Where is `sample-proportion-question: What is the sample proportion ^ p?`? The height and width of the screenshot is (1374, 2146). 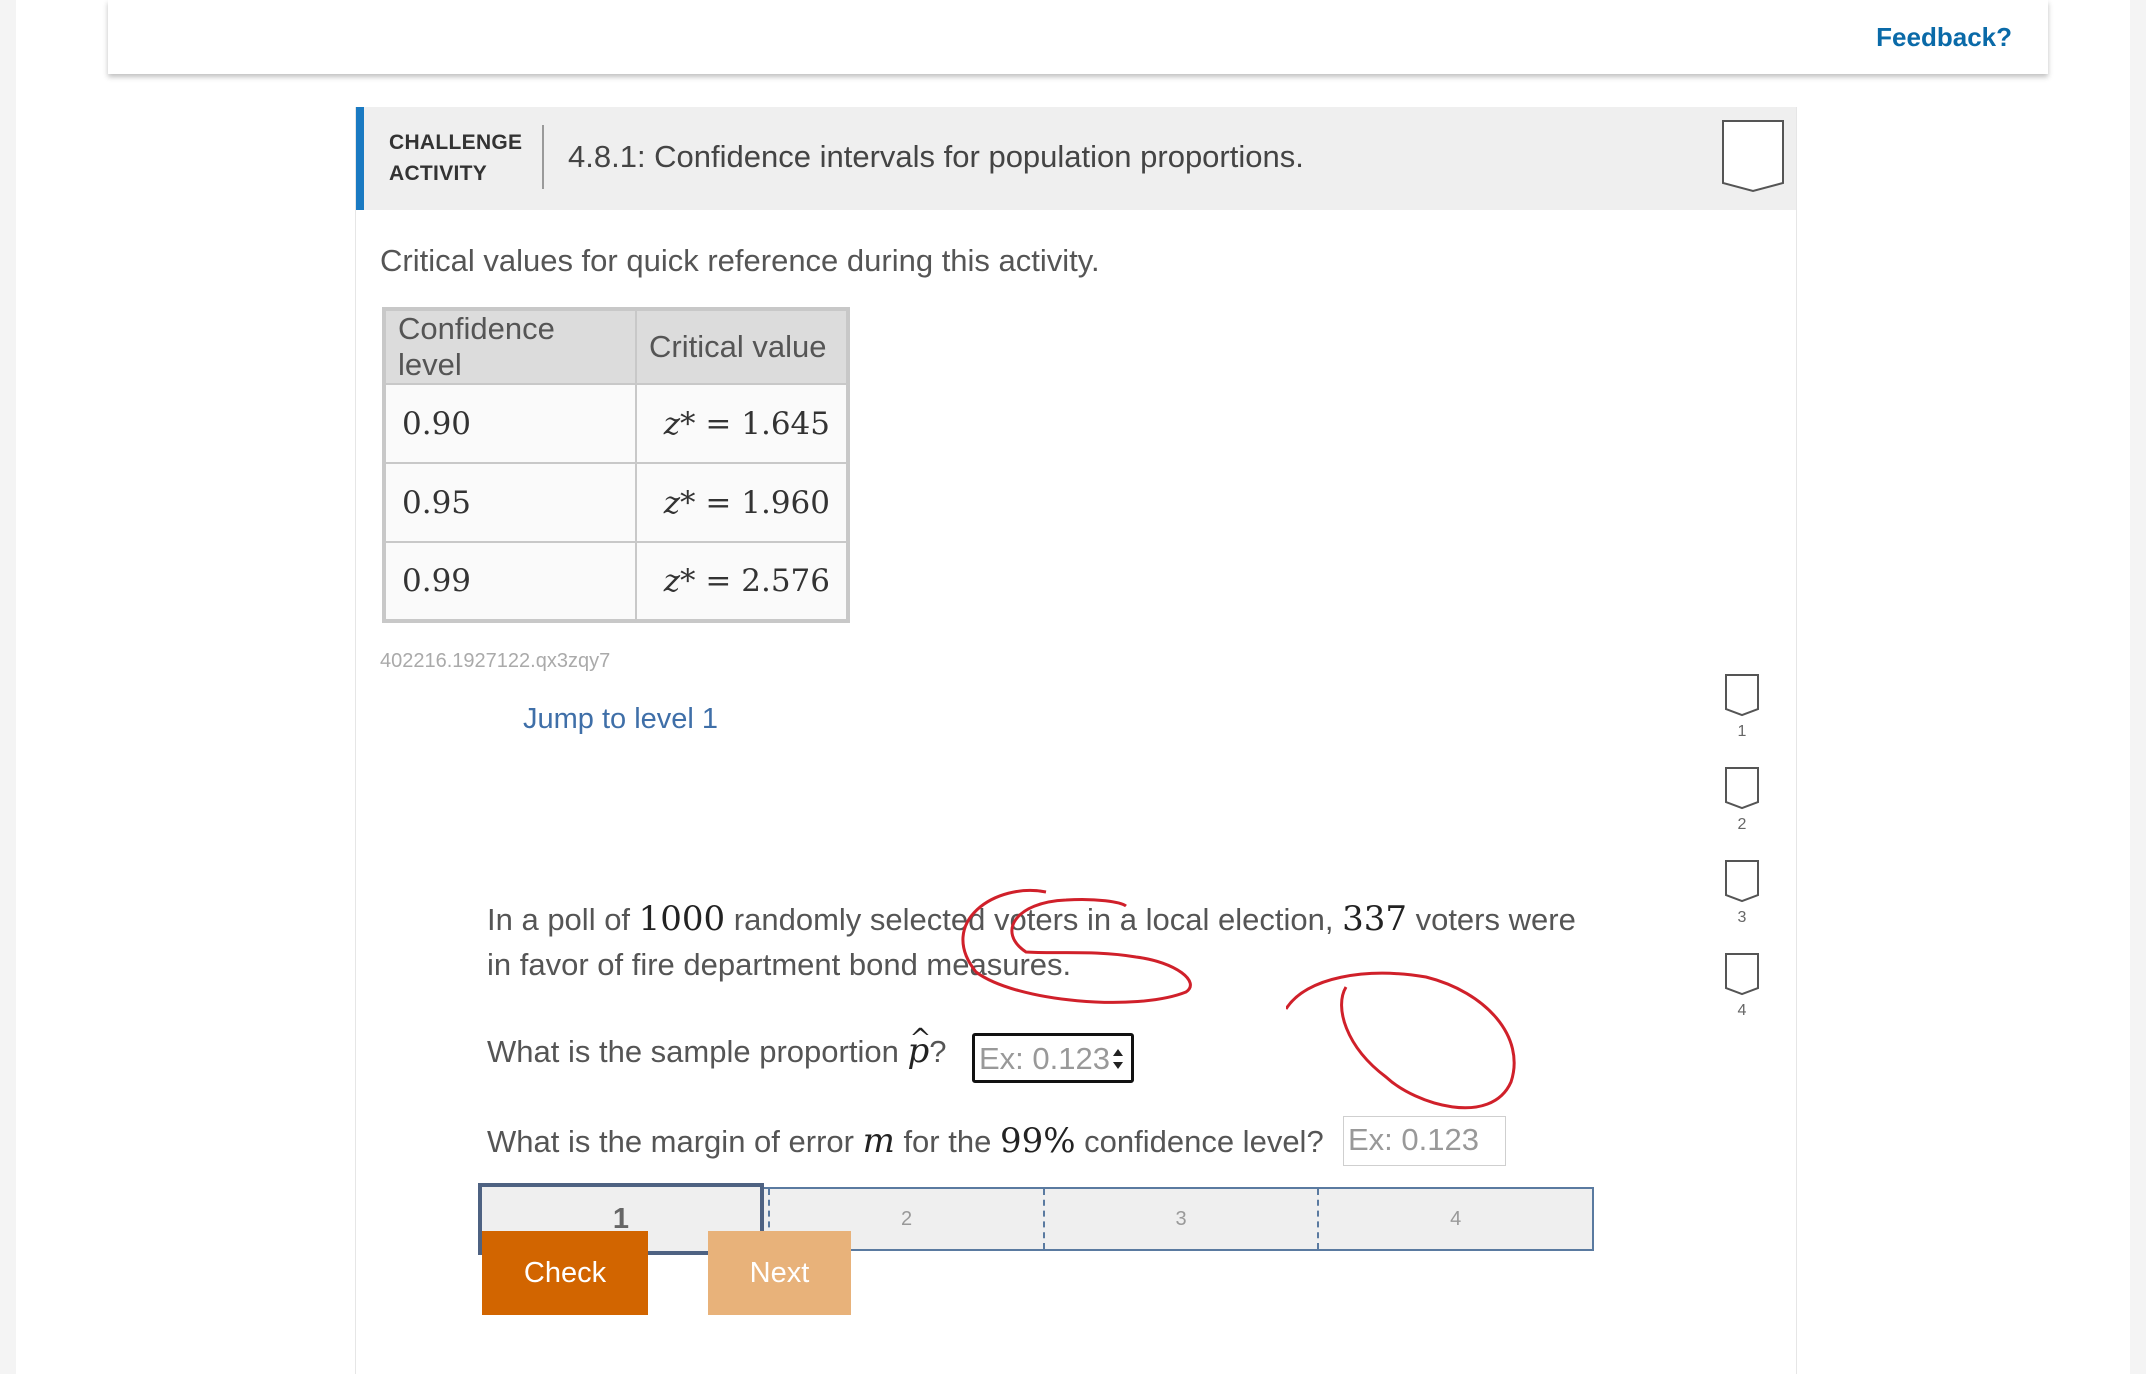
sample-proportion-question: What is the sample proportion ^ p? is located at coordinates (717, 1049).